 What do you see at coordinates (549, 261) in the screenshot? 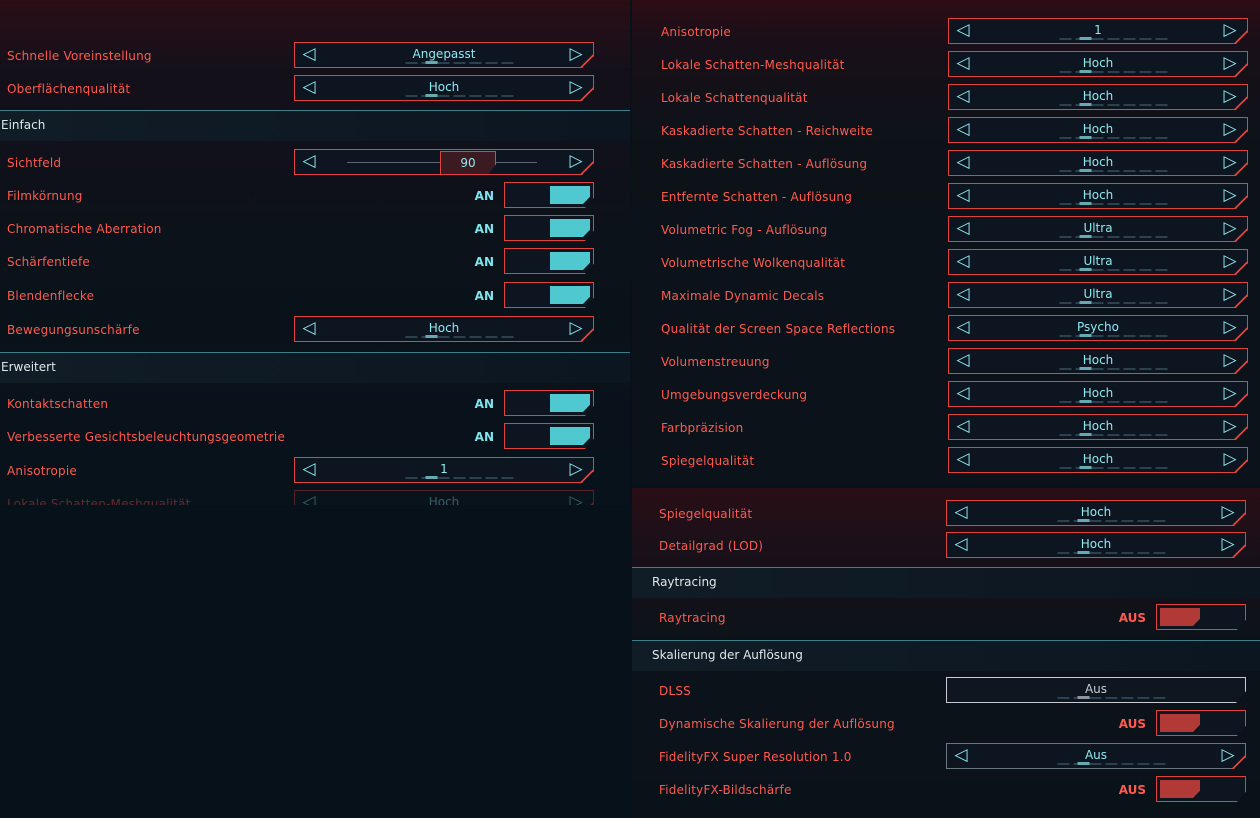
I see `depth-of-field-toggle` at bounding box center [549, 261].